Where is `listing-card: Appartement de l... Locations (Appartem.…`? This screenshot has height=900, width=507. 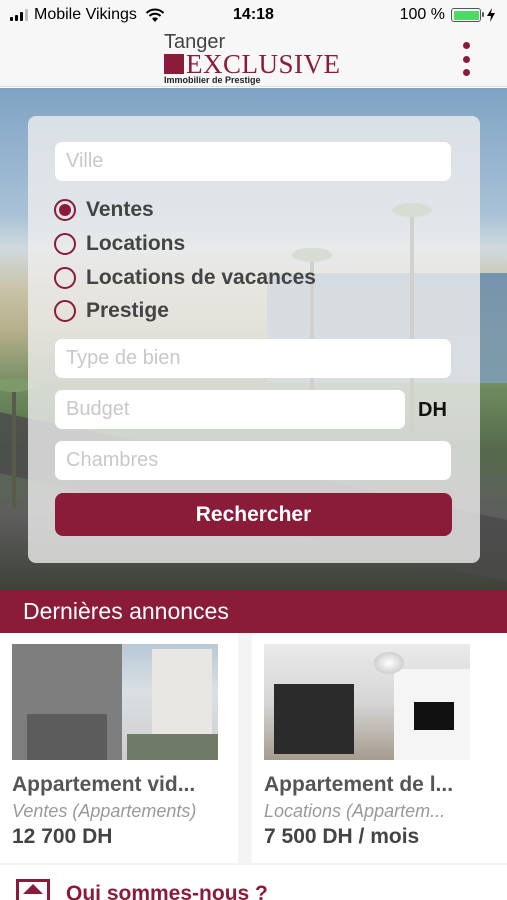
listing-card: Appartement de l... Locations (Appartem.… is located at coordinates (379, 748).